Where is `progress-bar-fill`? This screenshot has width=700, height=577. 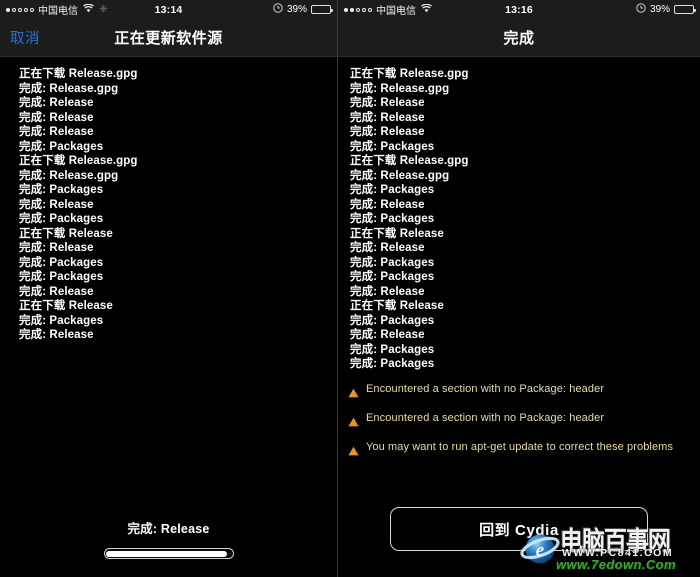 progress-bar-fill is located at coordinates (167, 553).